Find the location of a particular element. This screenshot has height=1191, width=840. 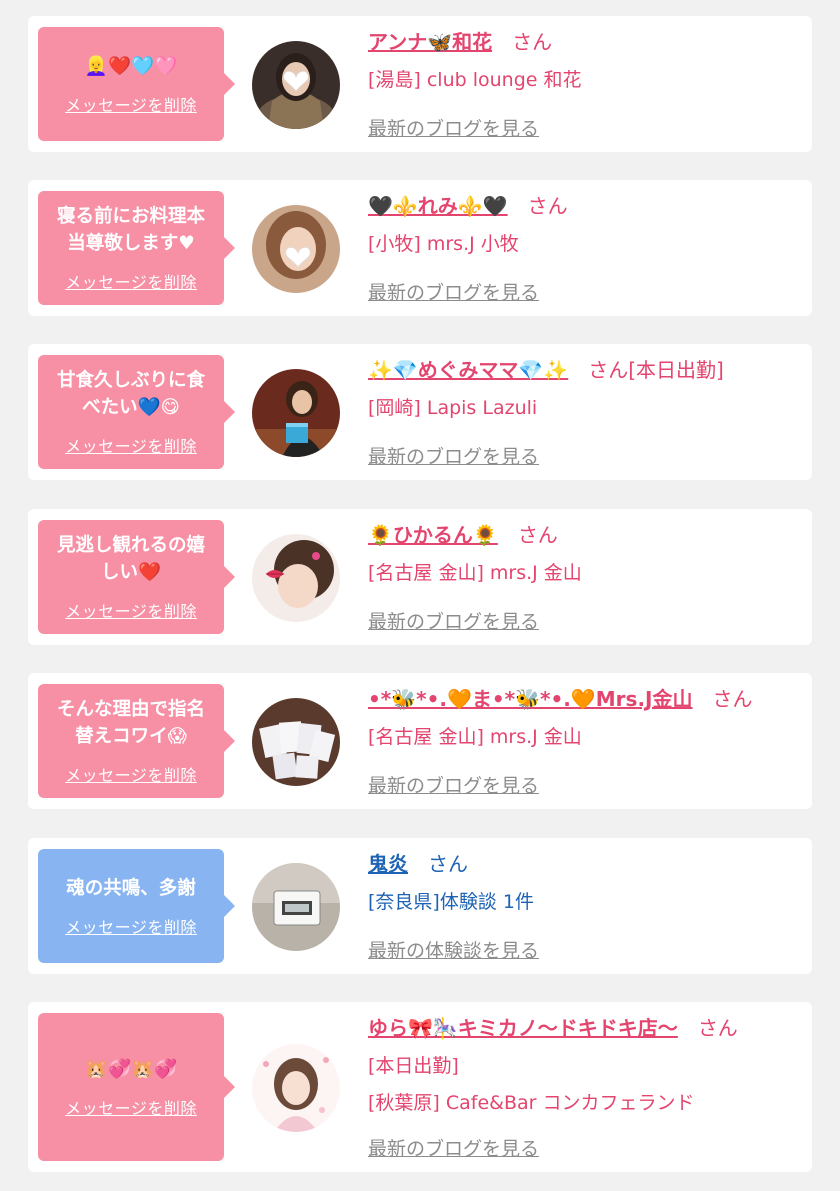

shop-line: [岡崎] Lapis Lazuli is located at coordinates (453, 408).